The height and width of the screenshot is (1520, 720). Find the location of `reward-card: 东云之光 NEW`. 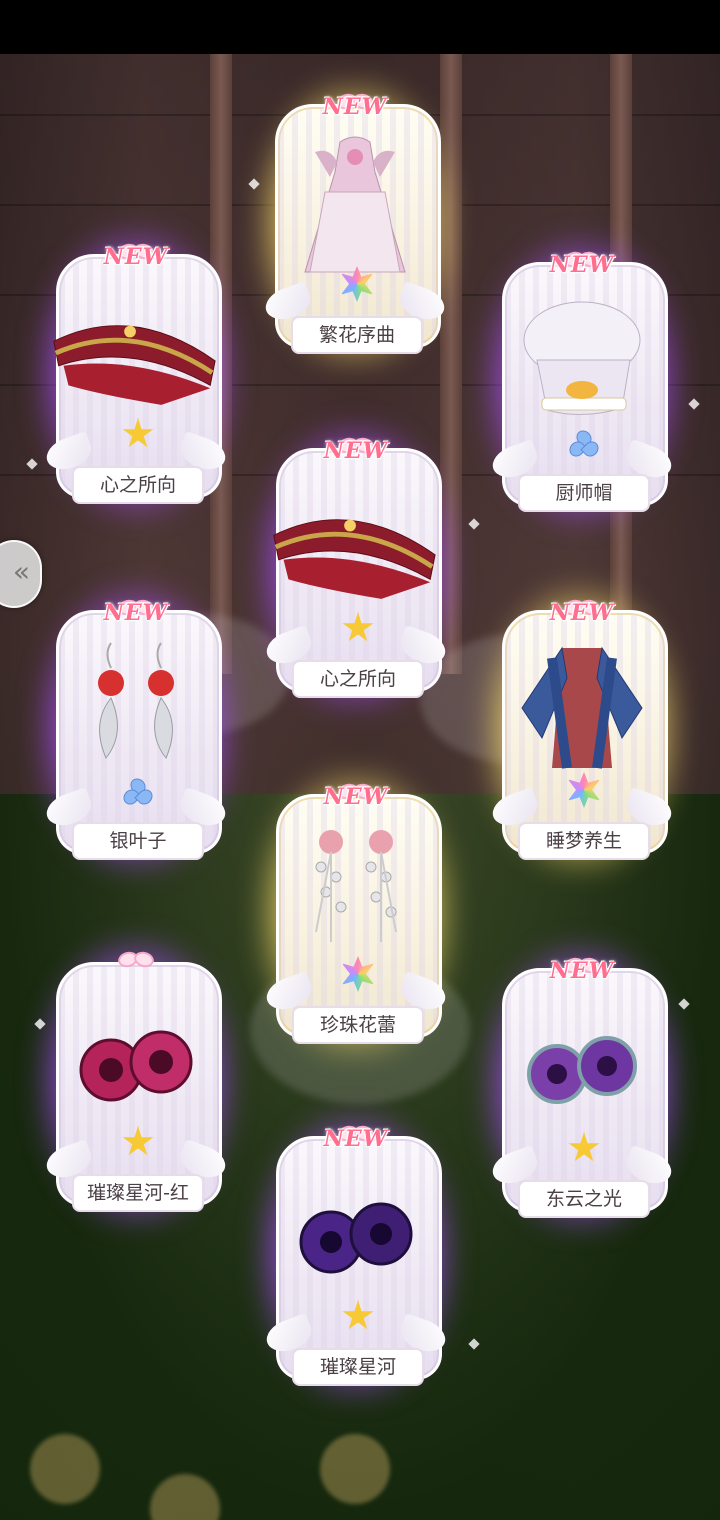

reward-card: 东云之光 NEW is located at coordinates (582, 1087).